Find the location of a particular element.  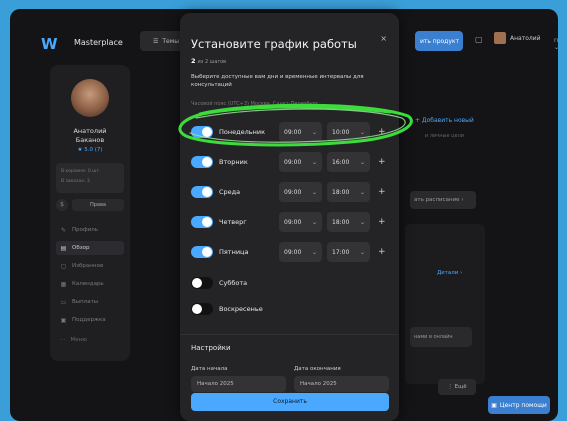

profile-avatar is located at coordinates (90, 98).